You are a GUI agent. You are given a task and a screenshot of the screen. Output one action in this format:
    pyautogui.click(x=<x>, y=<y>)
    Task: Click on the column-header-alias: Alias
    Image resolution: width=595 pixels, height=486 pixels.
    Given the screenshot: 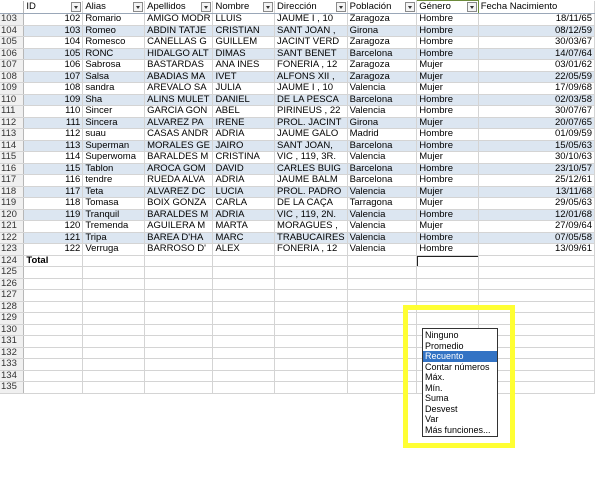 What is the action you would take?
    pyautogui.click(x=114, y=7)
    